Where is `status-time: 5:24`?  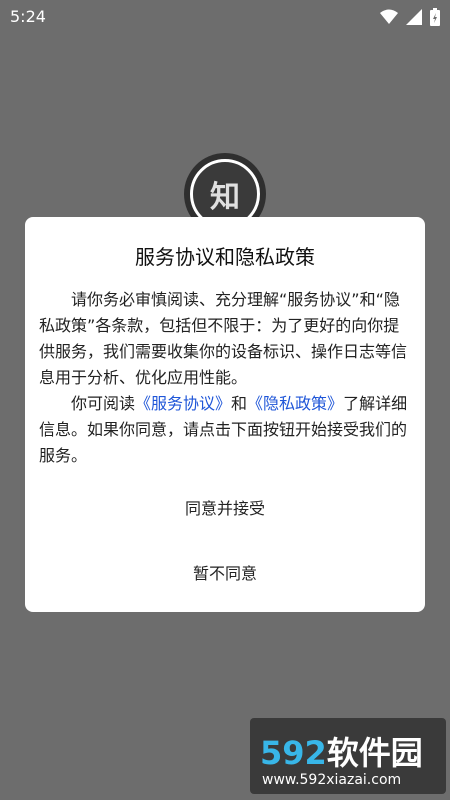 status-time: 5:24 is located at coordinates (28, 16).